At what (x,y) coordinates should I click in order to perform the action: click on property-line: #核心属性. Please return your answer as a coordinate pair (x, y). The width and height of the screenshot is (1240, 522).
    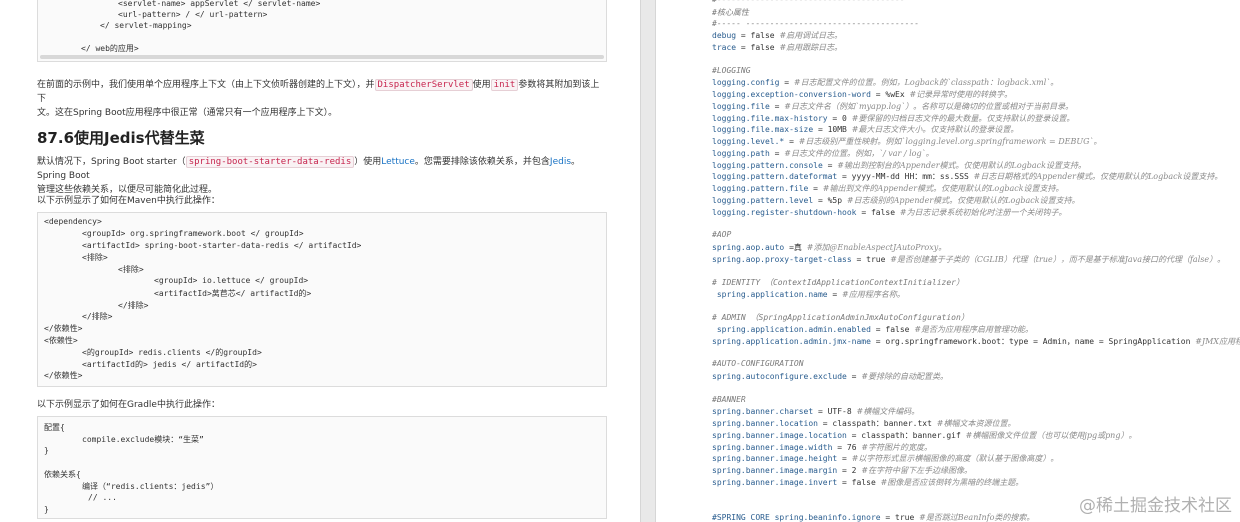
    Looking at the image, I should click on (730, 12).